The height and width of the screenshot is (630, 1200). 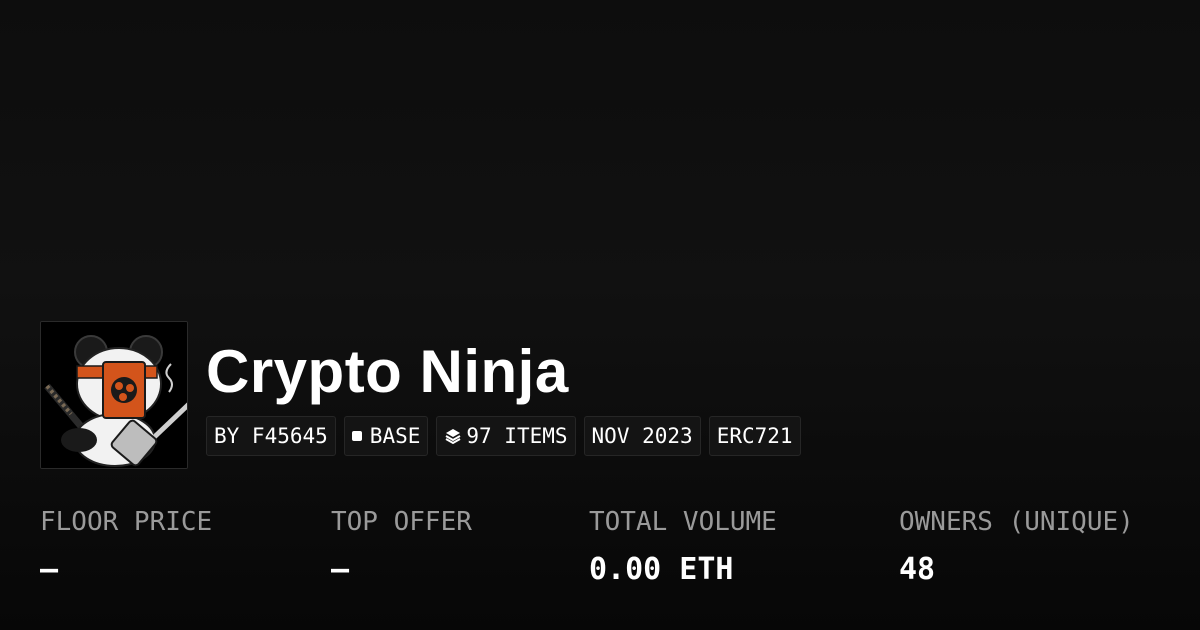 I want to click on collection-title: Crypto Ninja, so click(x=387, y=371).